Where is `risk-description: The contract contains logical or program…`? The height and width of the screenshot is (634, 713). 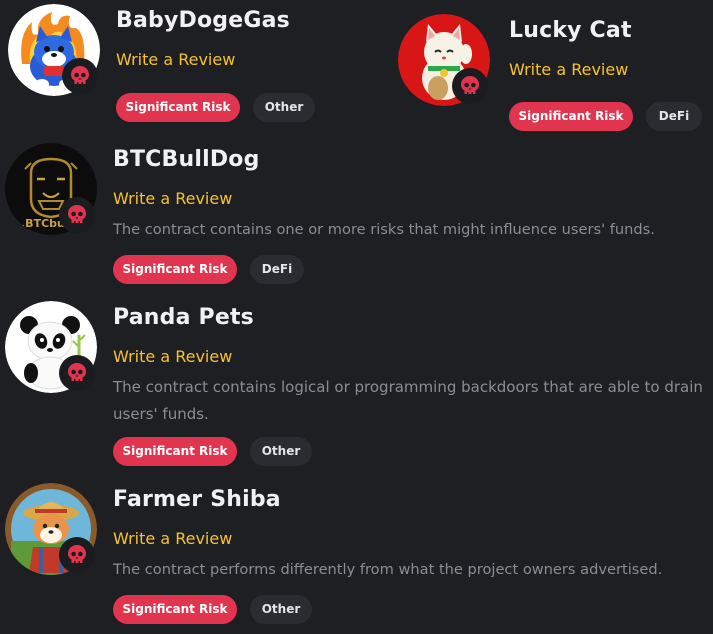 risk-description: The contract contains logical or program… is located at coordinates (408, 400).